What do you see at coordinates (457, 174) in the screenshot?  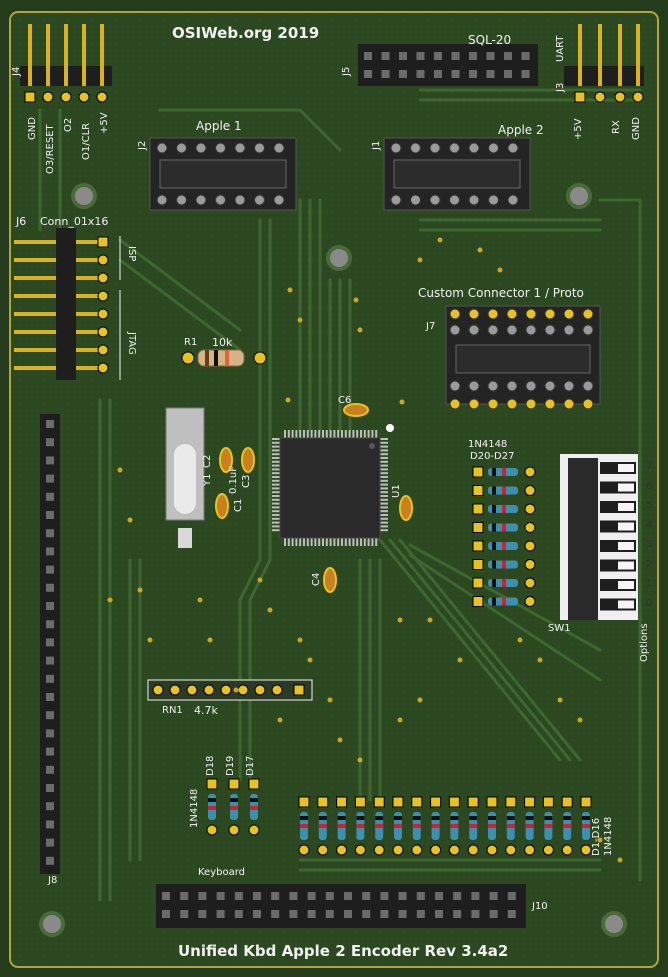 I see `apple2-socket` at bounding box center [457, 174].